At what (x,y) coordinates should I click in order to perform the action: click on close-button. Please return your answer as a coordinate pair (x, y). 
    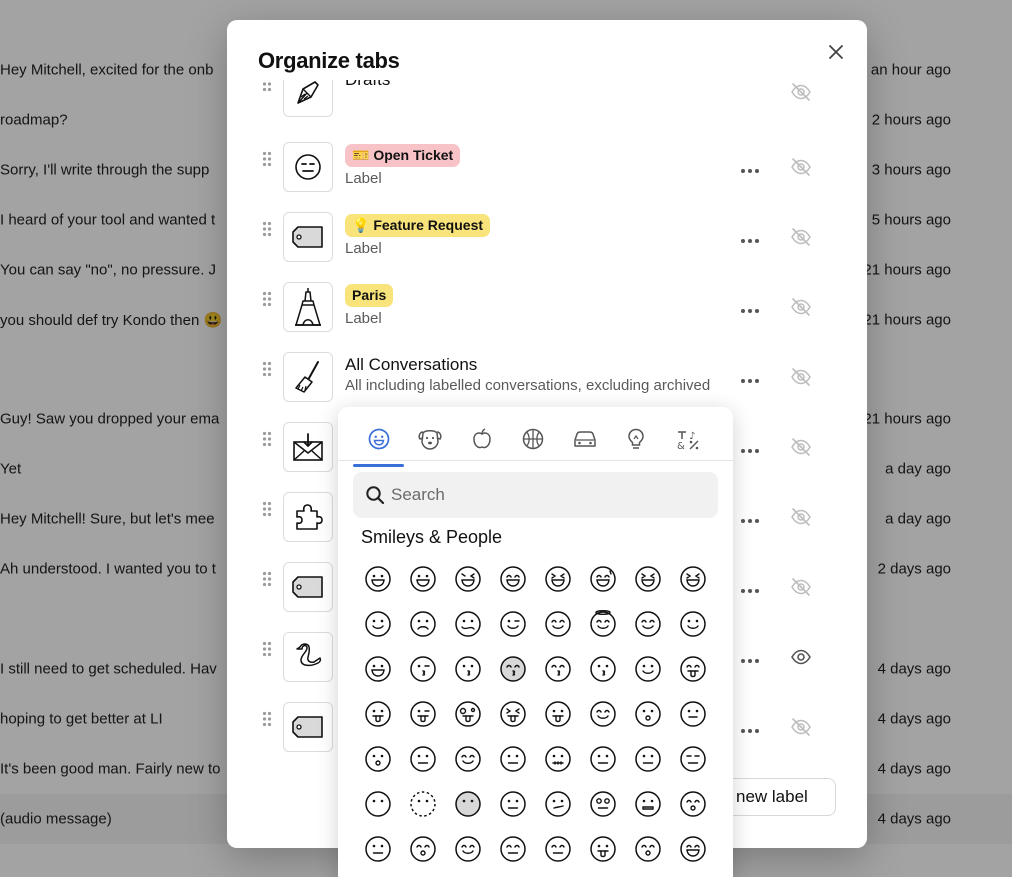
    Looking at the image, I should click on (836, 52).